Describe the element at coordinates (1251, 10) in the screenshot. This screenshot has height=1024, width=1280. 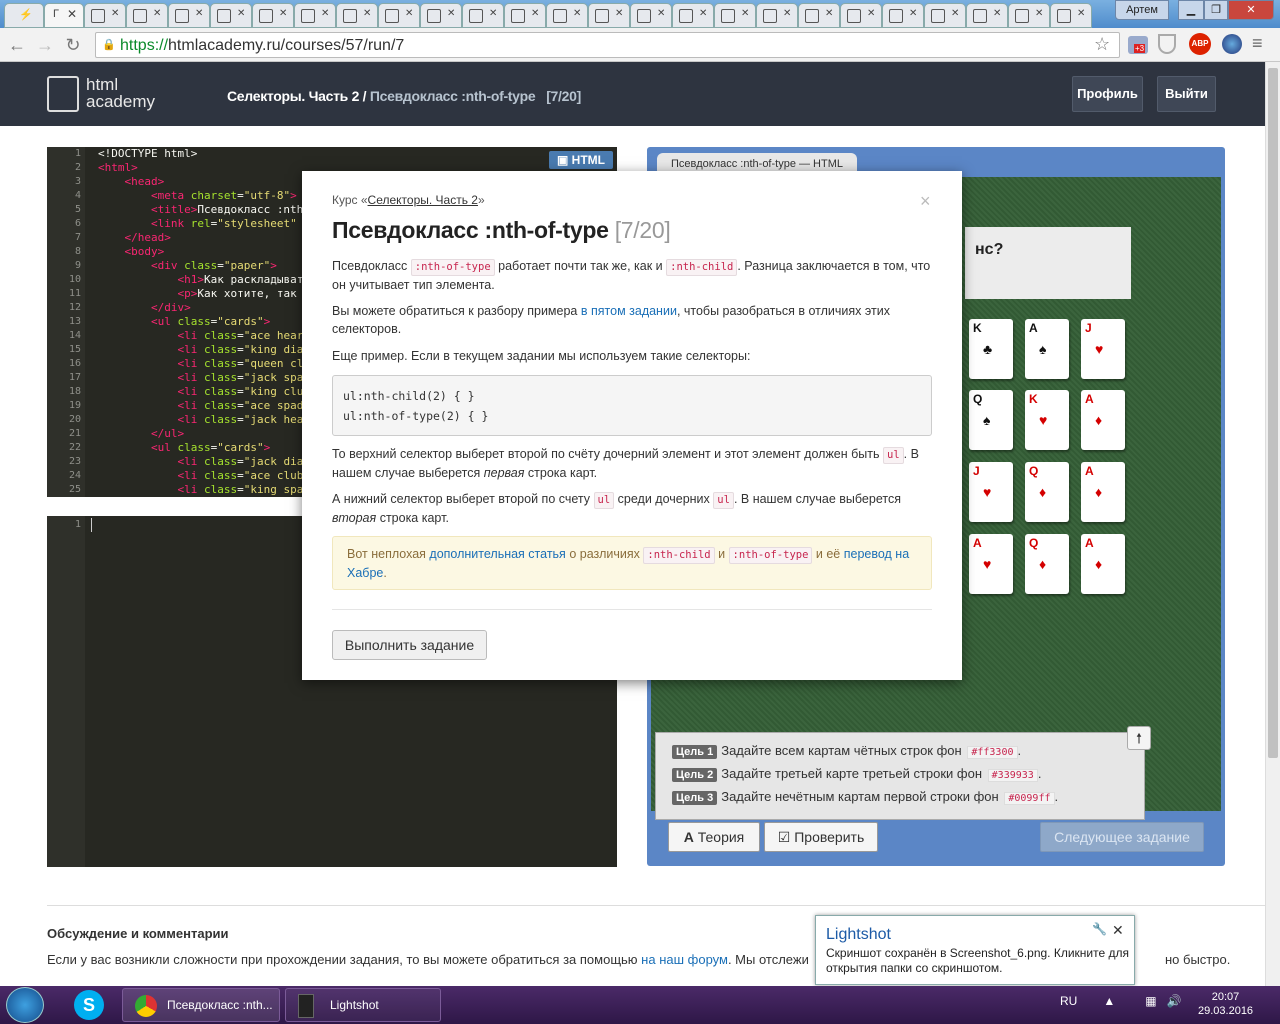
I see `window-close-button: ✕` at that location.